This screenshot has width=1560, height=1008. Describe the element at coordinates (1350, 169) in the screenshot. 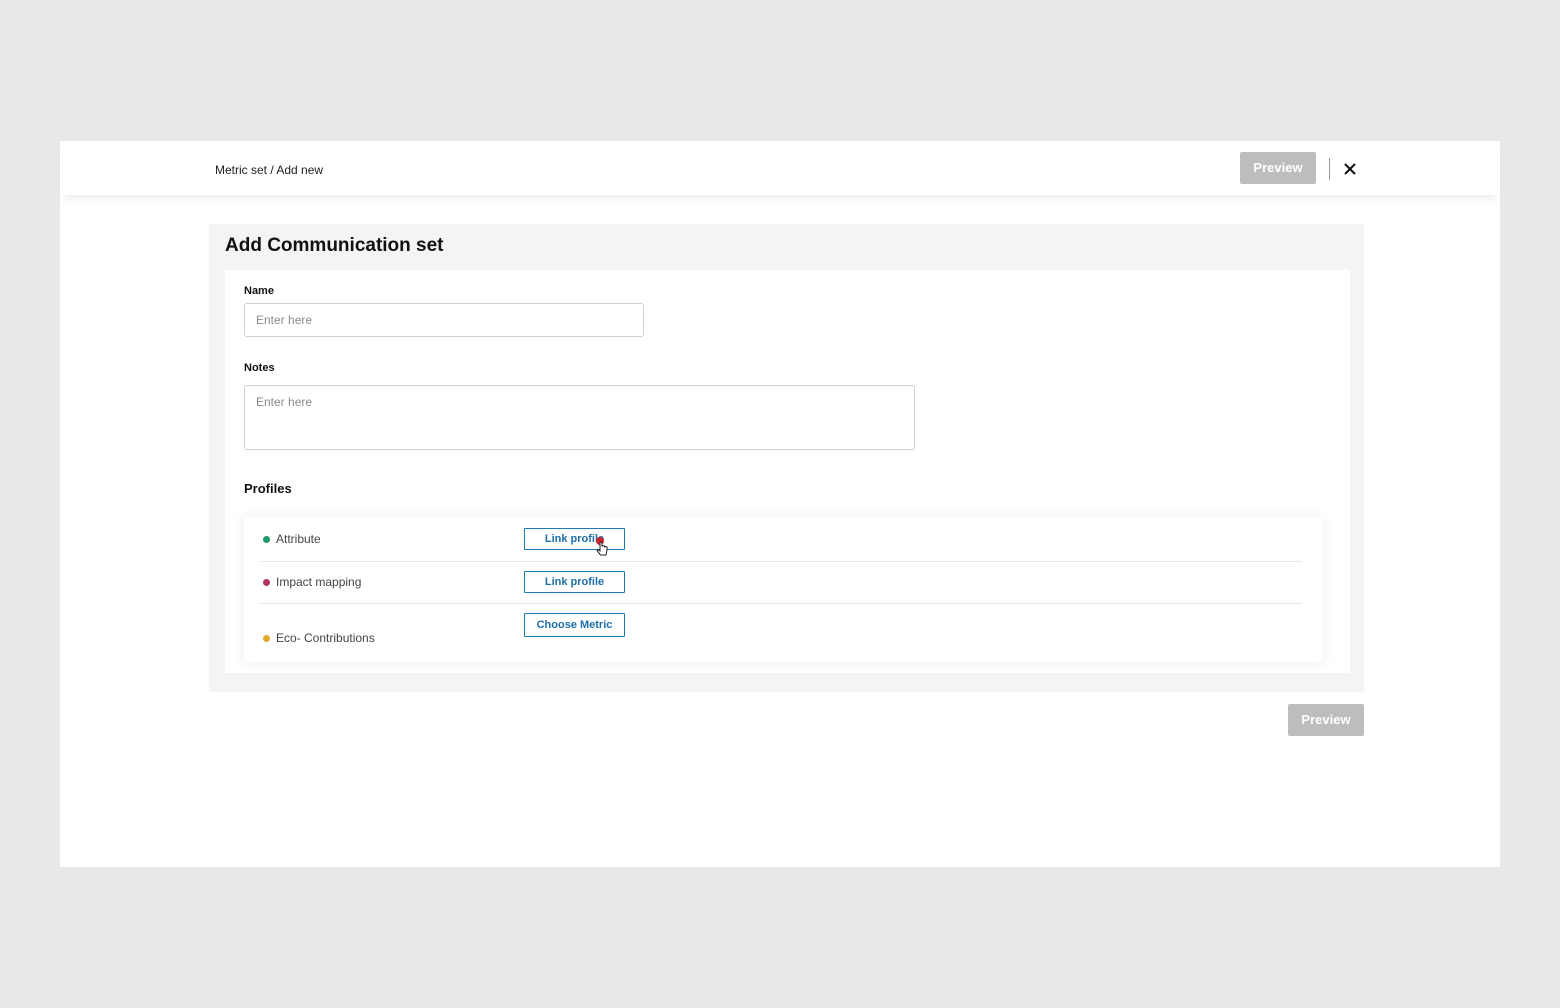

I see `close-icon` at that location.